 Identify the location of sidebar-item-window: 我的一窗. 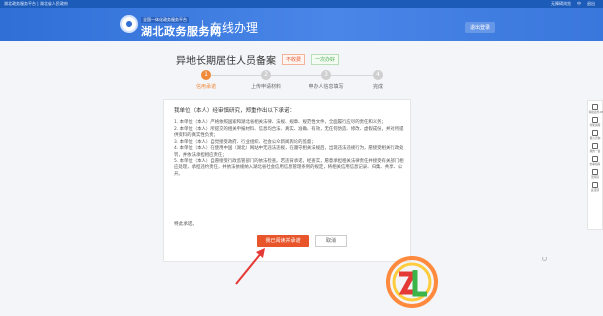
(595, 148).